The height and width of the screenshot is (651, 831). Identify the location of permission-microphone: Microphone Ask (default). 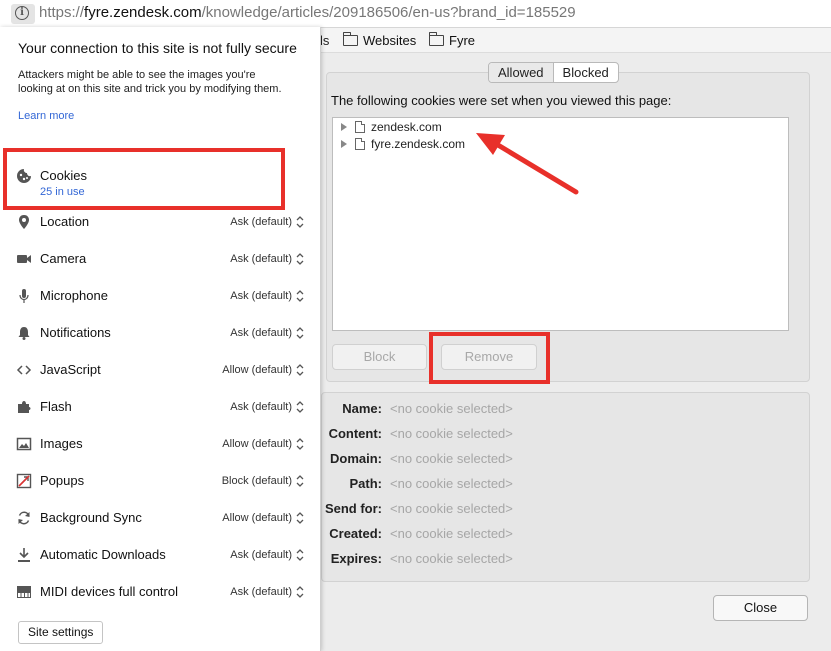
(161, 297).